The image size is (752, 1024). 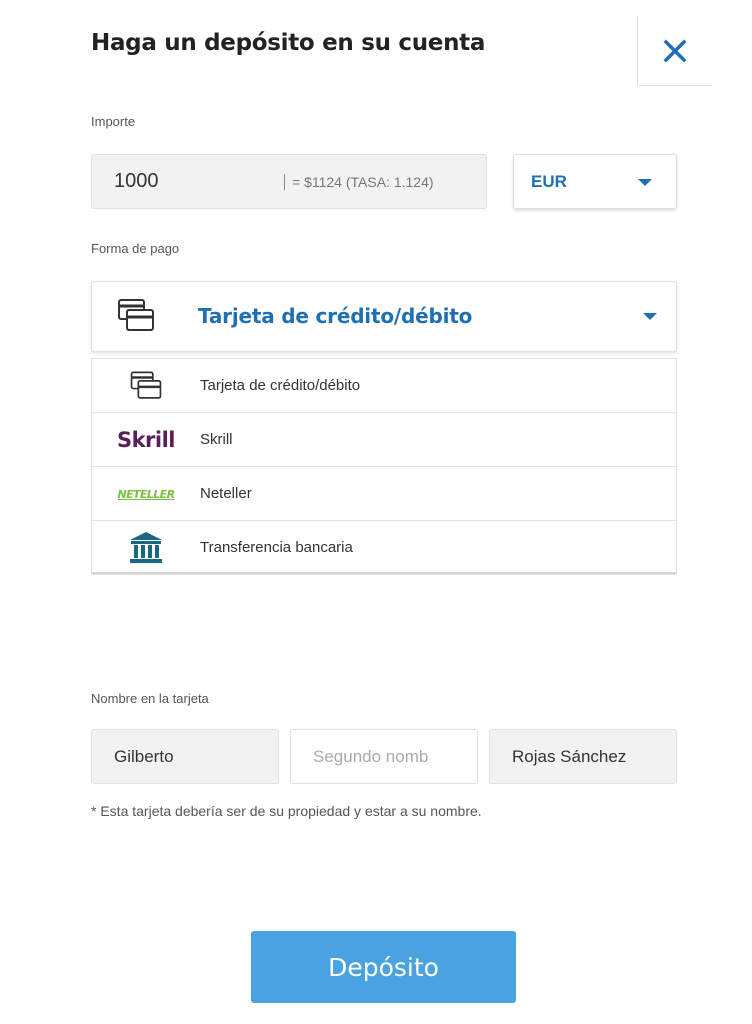 What do you see at coordinates (226, 493) in the screenshot?
I see `payment-option-label: Neteller` at bounding box center [226, 493].